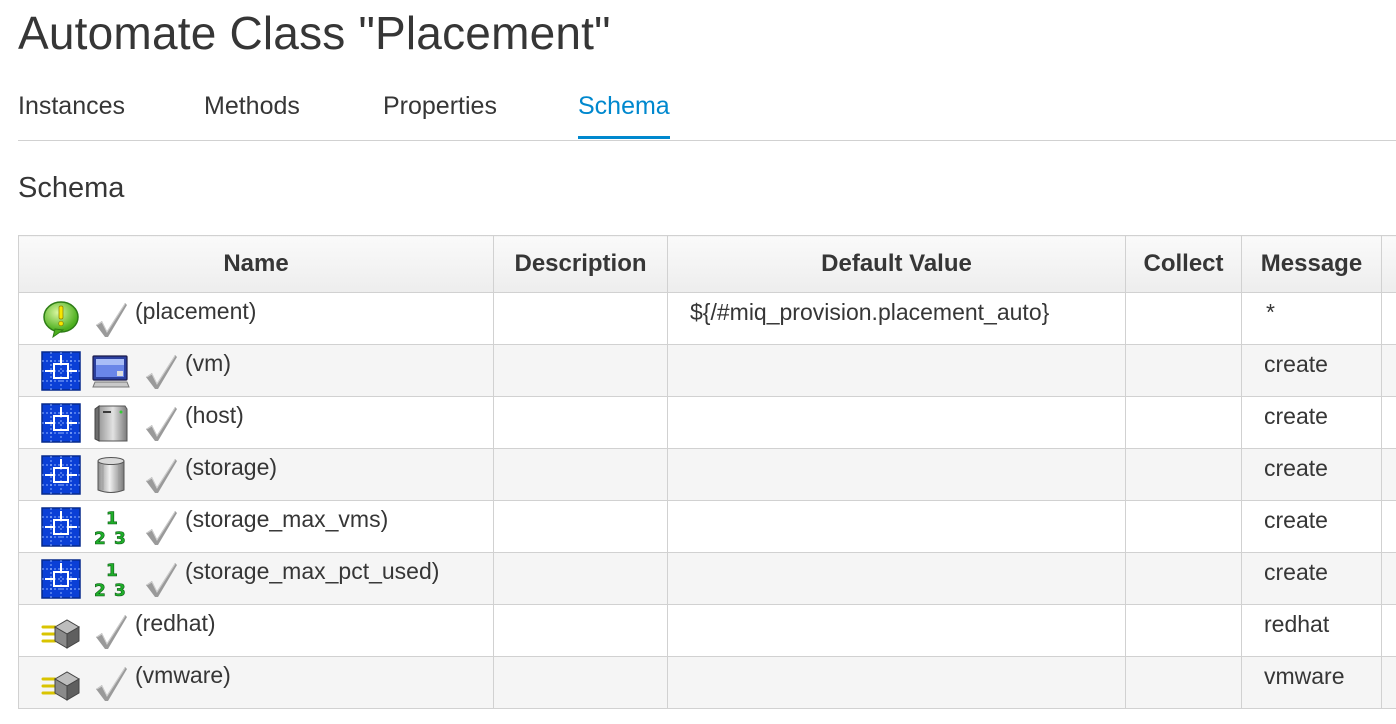  Describe the element at coordinates (312, 571) in the screenshot. I see `field-name: (storage_max_pct_used)` at that location.